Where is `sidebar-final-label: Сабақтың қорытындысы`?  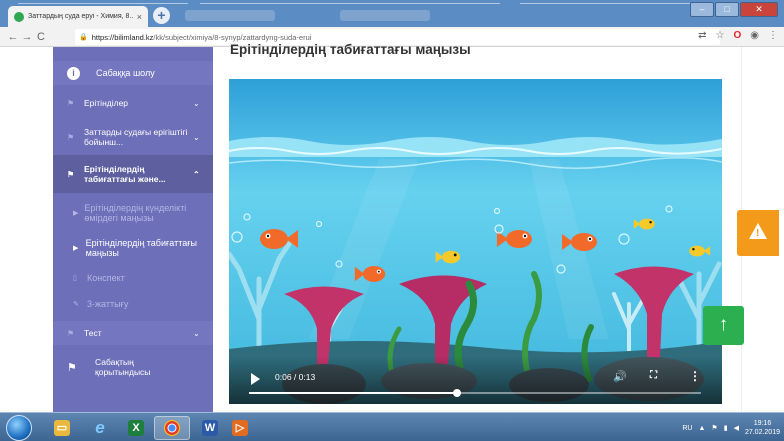 sidebar-final-label: Сабақтың қорытындысы is located at coordinates (123, 367).